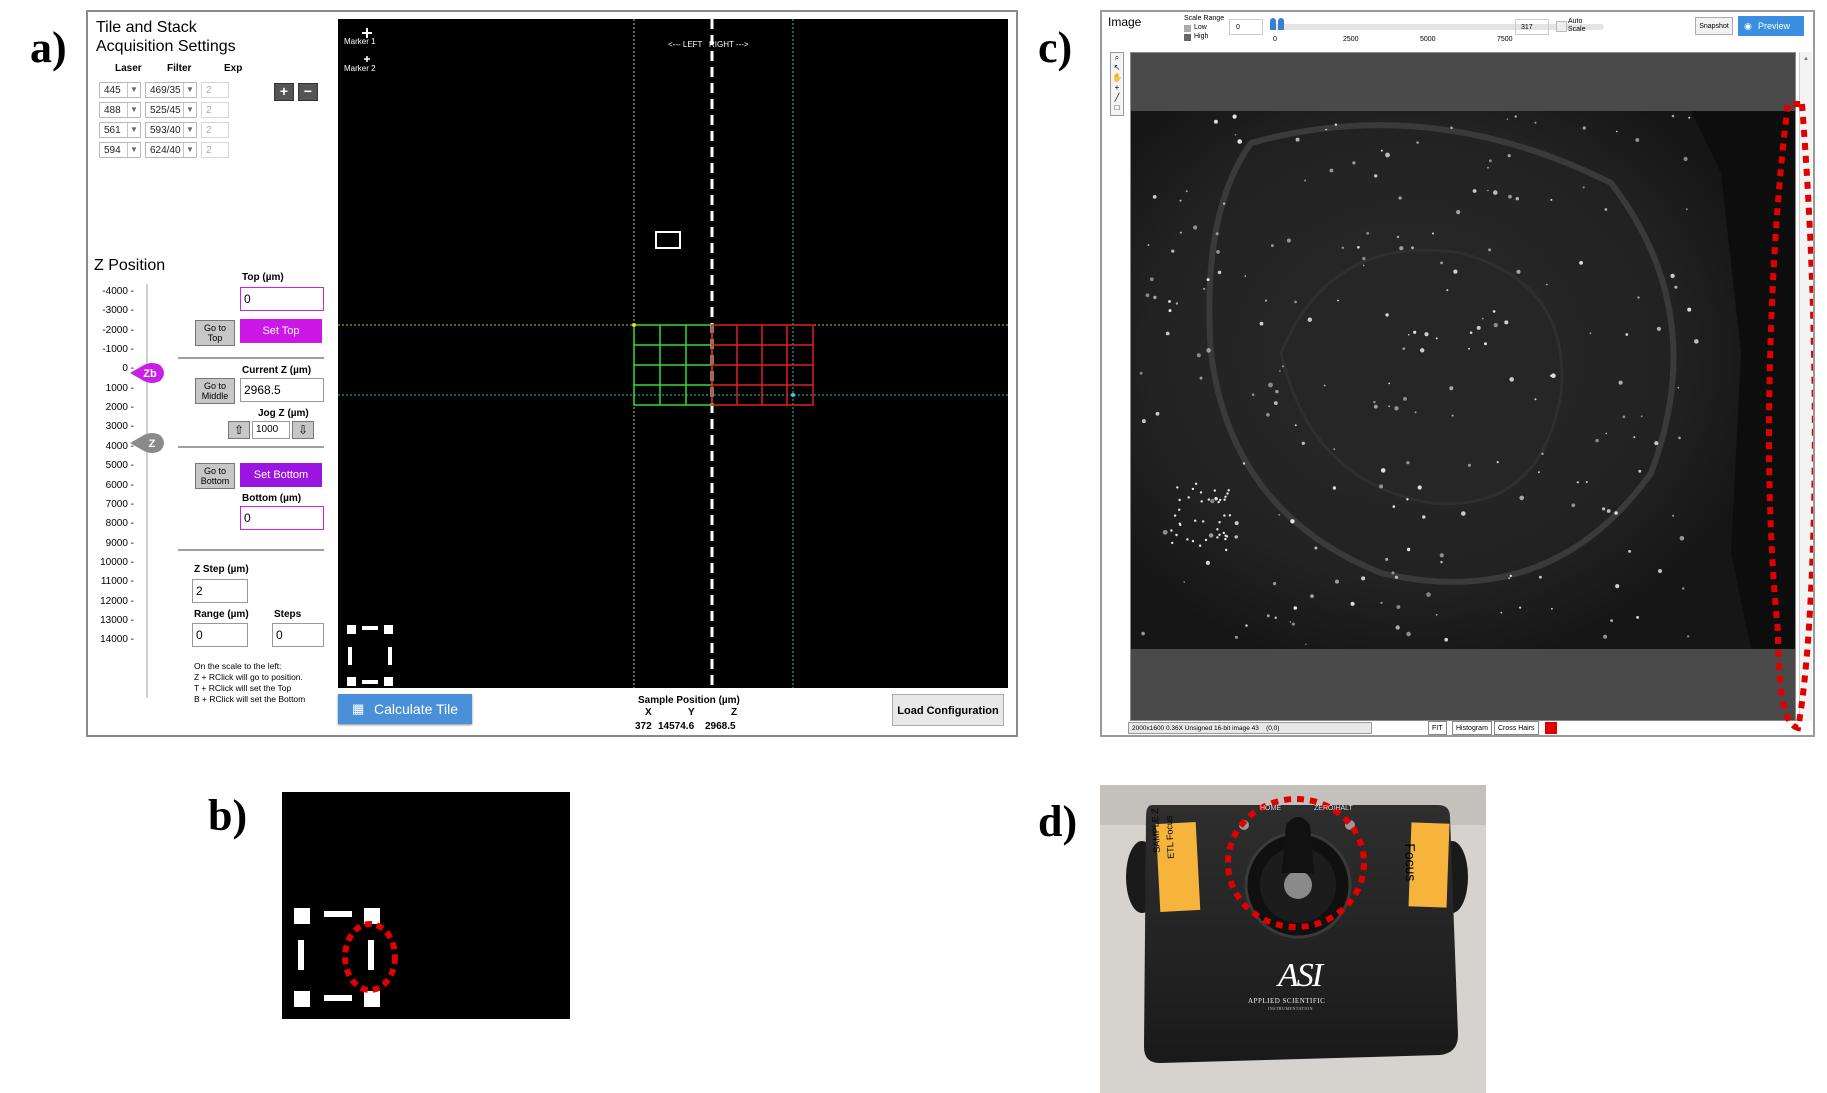  I want to click on panel-label-b: b), so click(228, 815).